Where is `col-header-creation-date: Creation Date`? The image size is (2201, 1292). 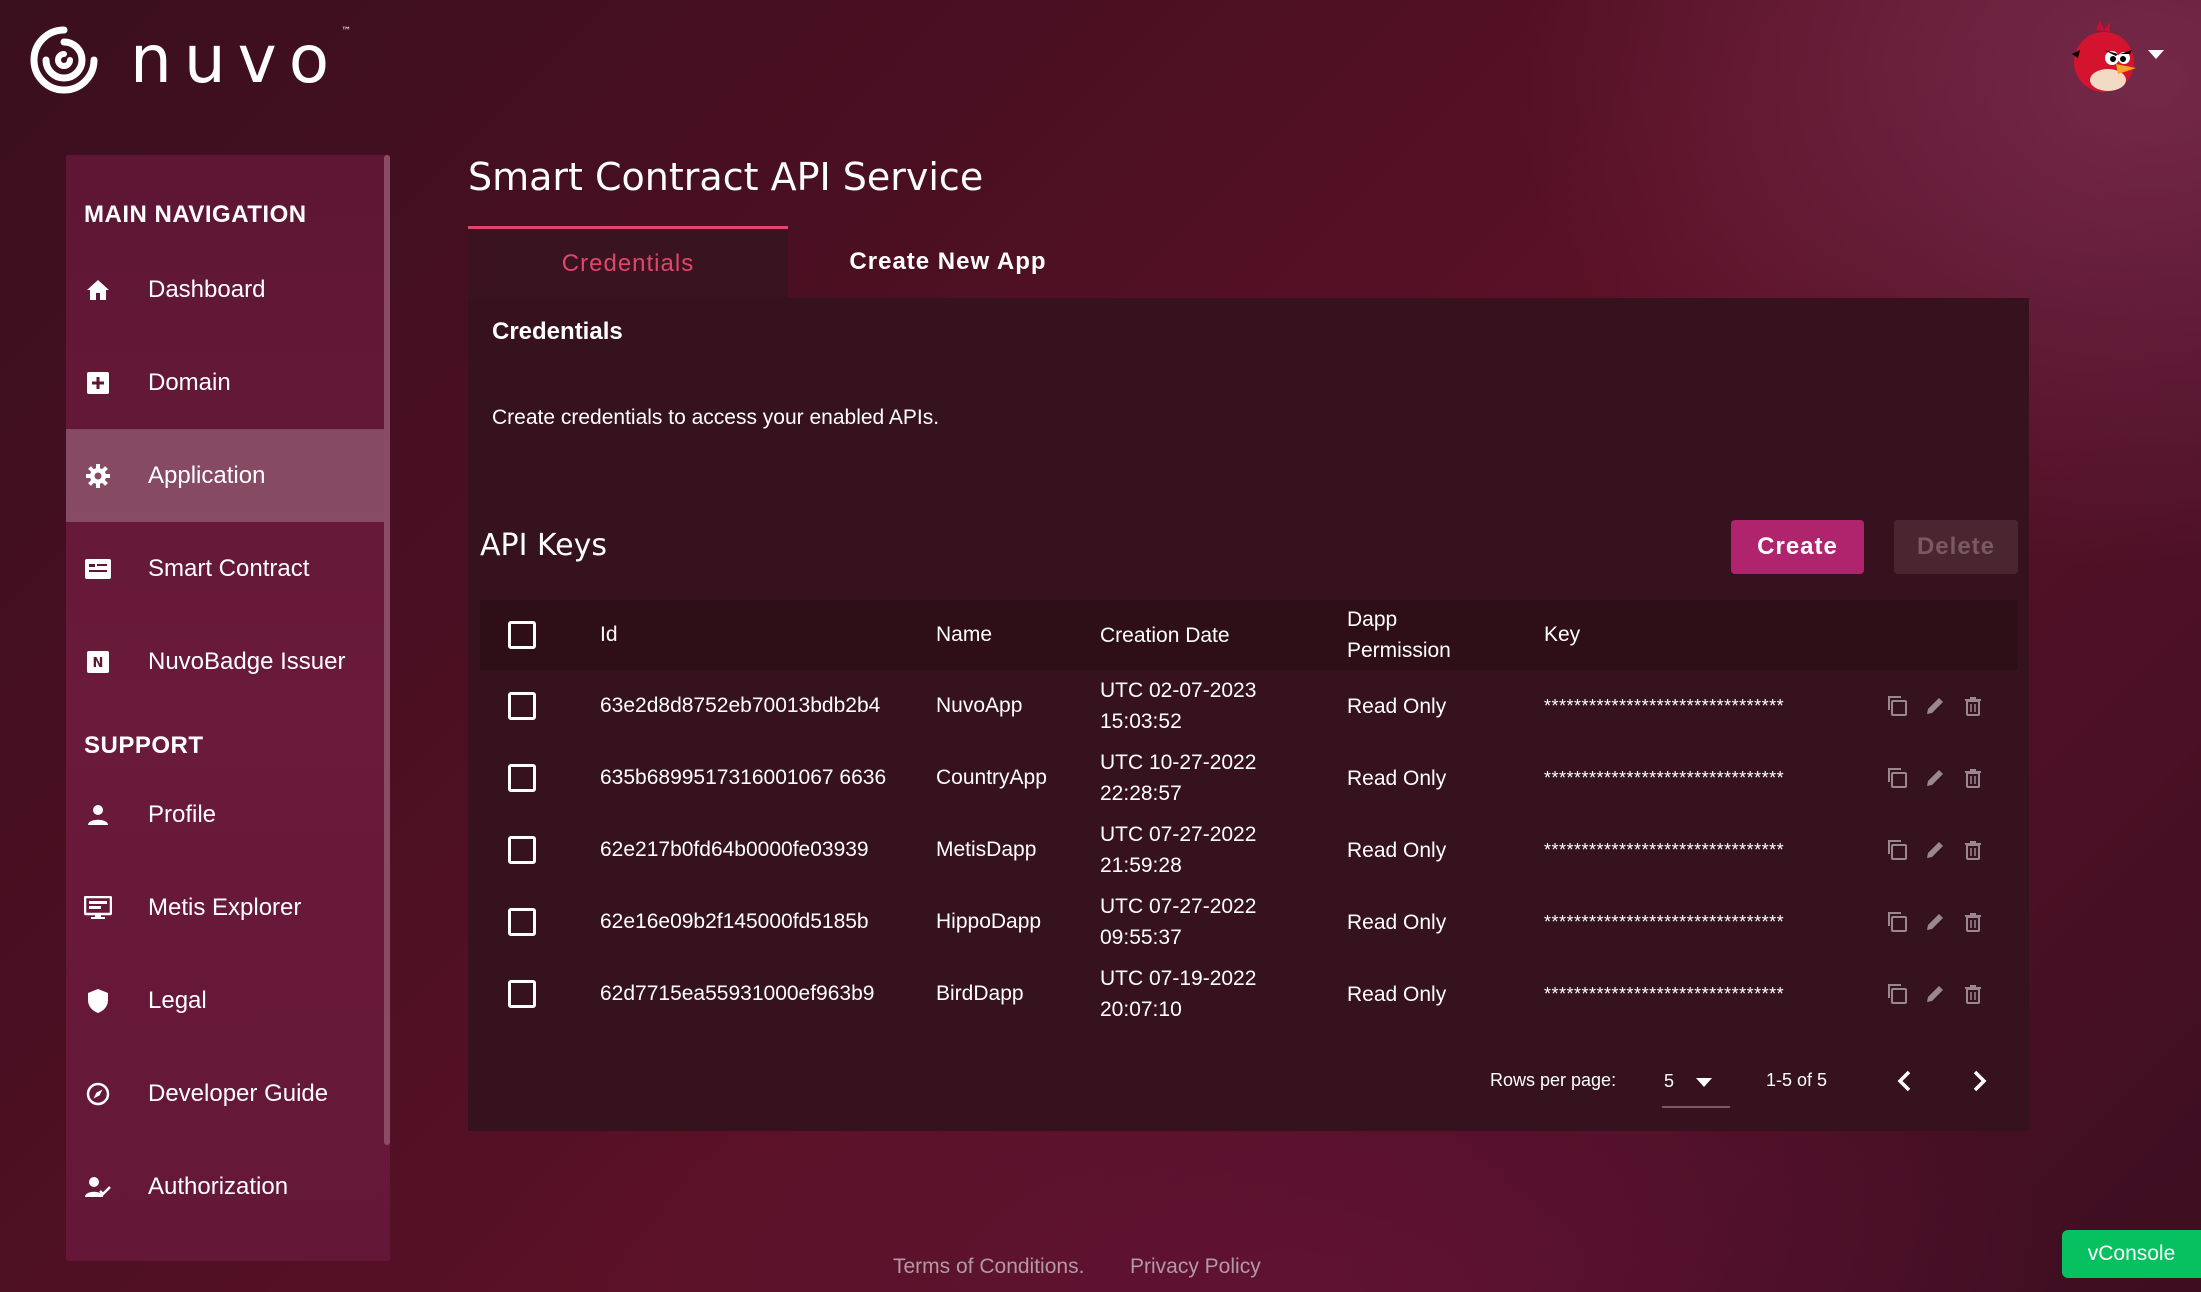 col-header-creation-date: Creation Date is located at coordinates (1223, 635).